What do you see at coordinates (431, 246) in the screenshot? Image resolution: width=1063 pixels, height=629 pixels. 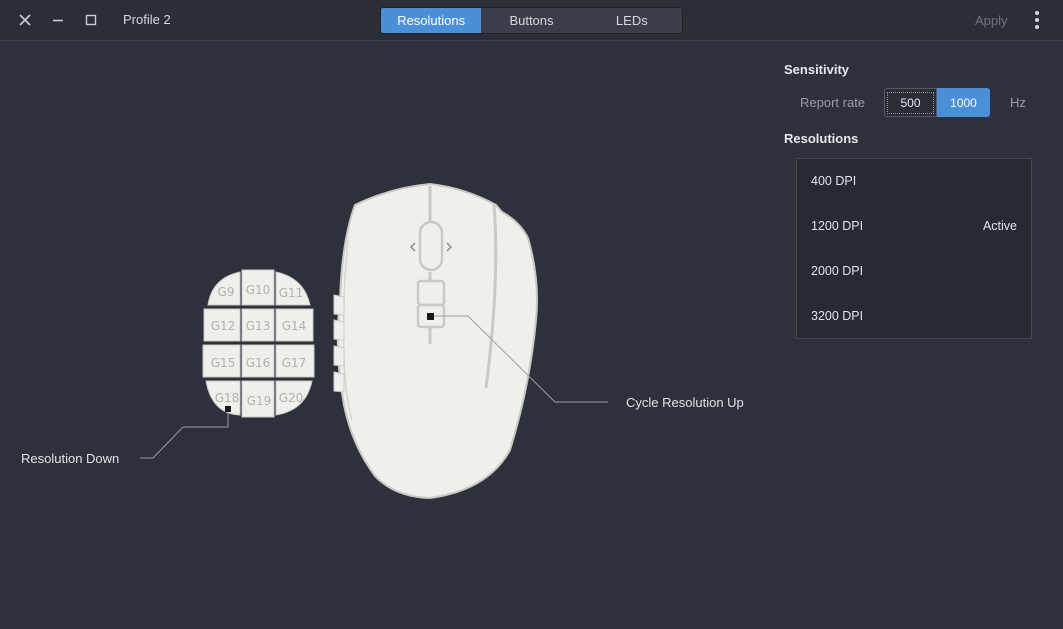 I see `scroll-wheel` at bounding box center [431, 246].